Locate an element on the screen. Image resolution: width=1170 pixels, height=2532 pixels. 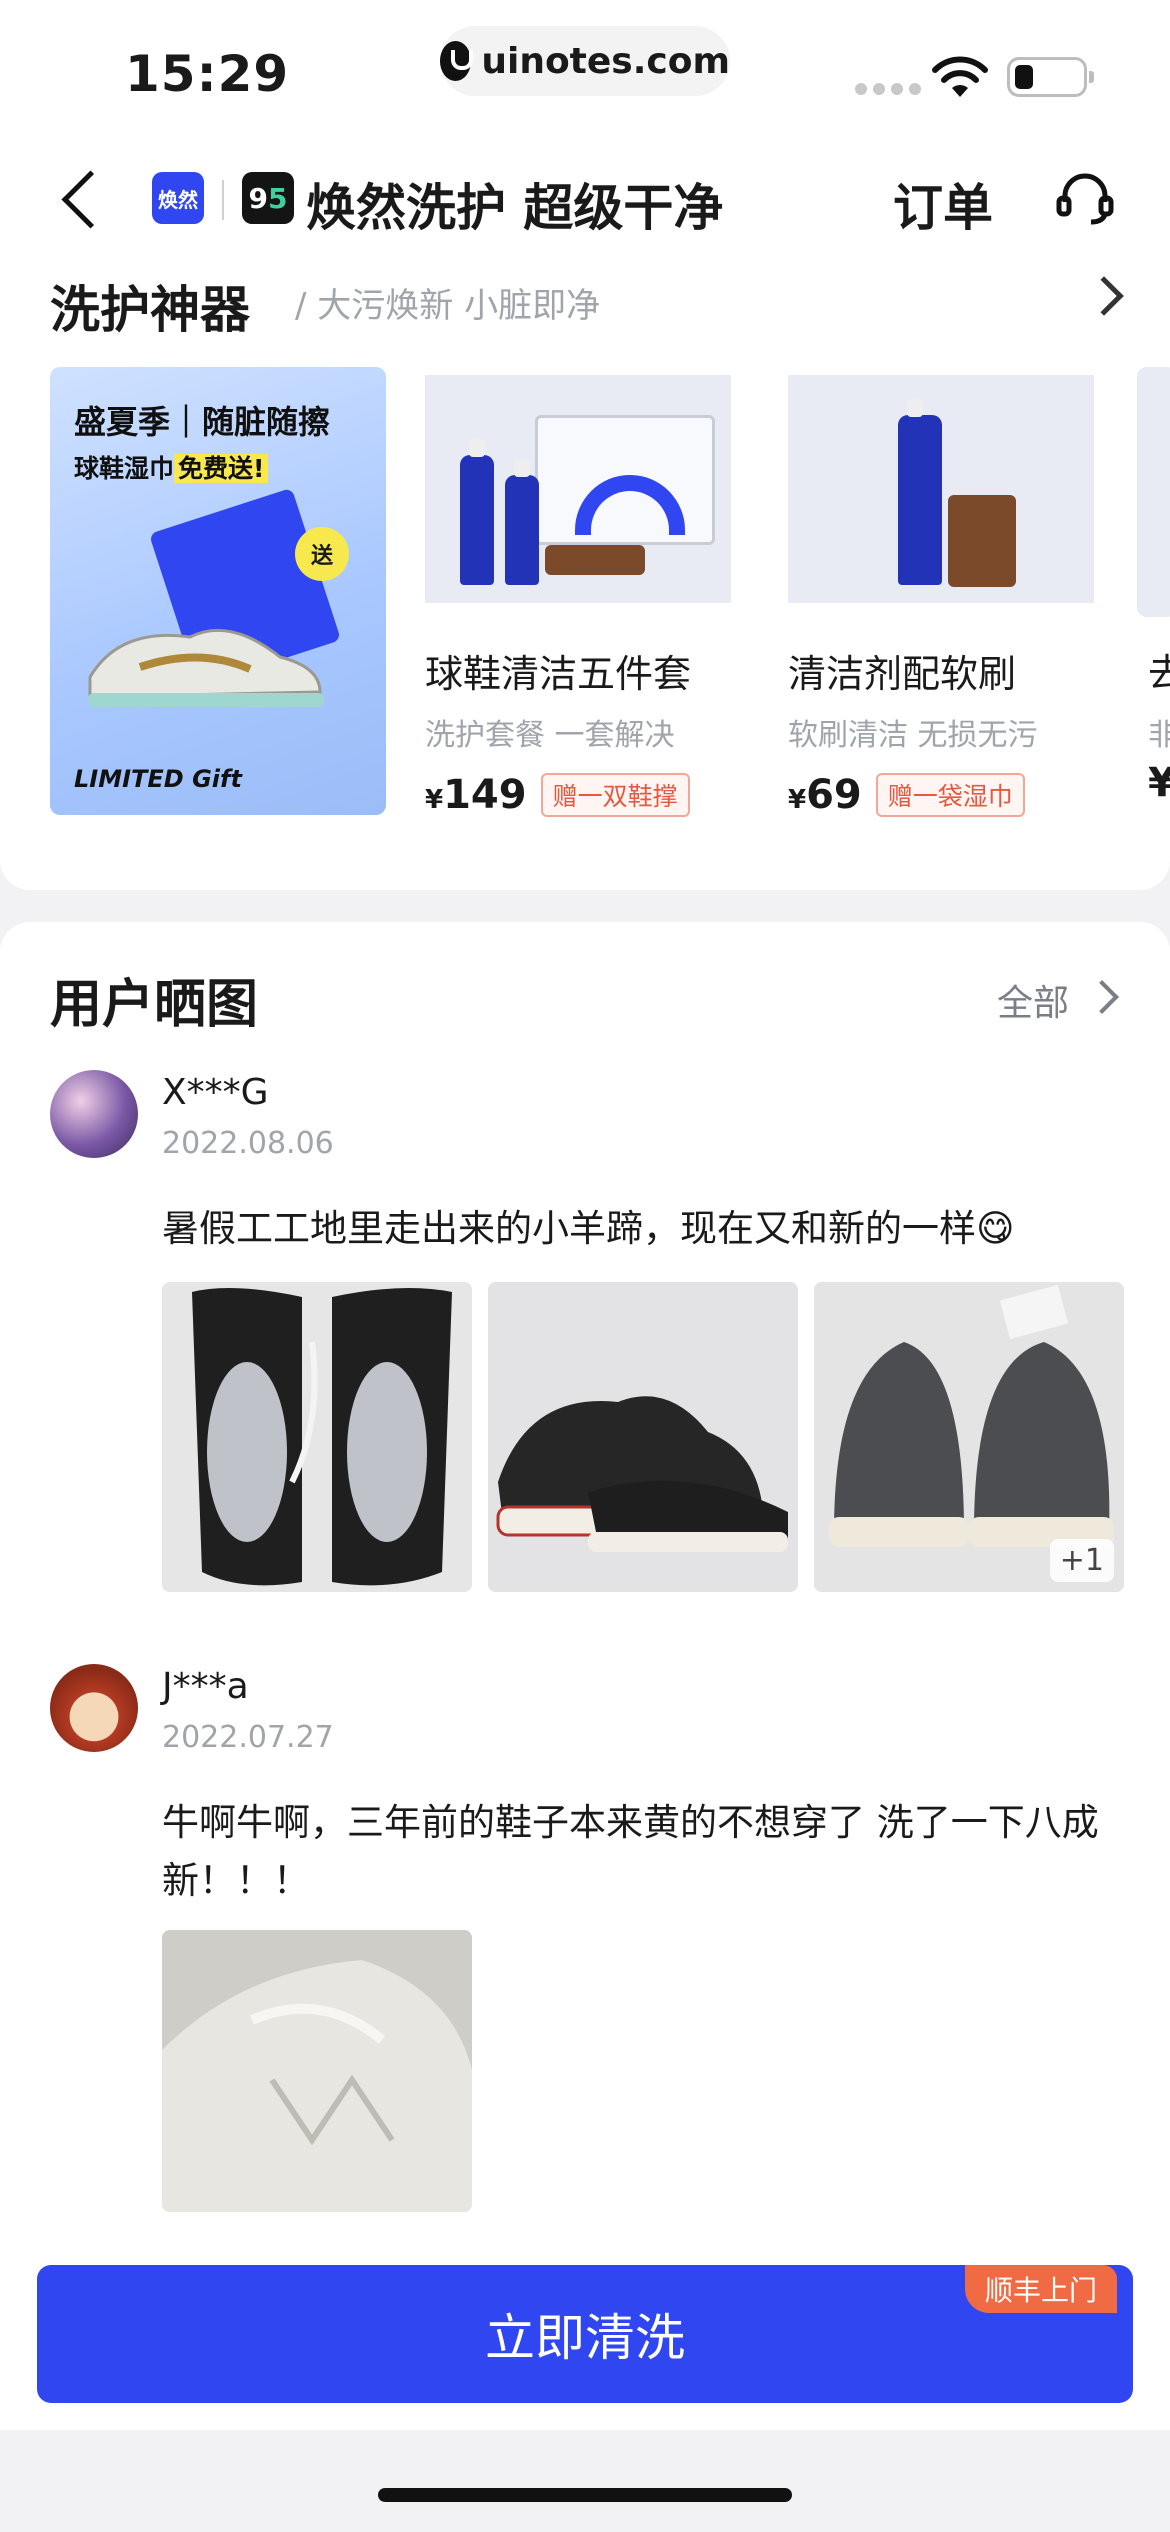
product-card: 清洁剂配软刷 软刷清洁 无损无污 ¥69 赠一袋湿巾 is located at coordinates (941, 596).